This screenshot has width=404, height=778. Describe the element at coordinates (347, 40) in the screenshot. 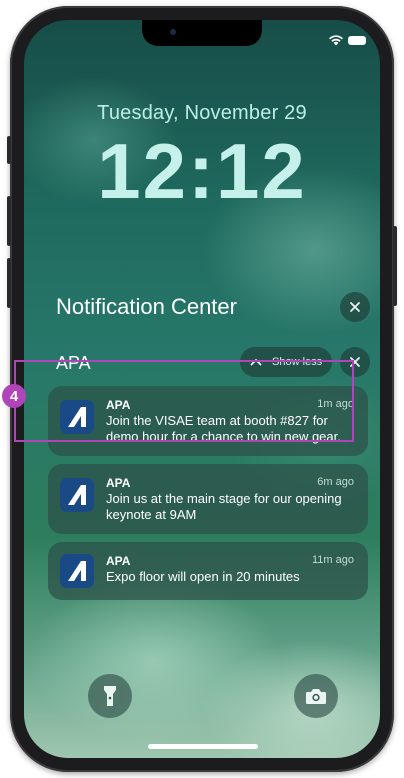

I see `status-bar` at that location.